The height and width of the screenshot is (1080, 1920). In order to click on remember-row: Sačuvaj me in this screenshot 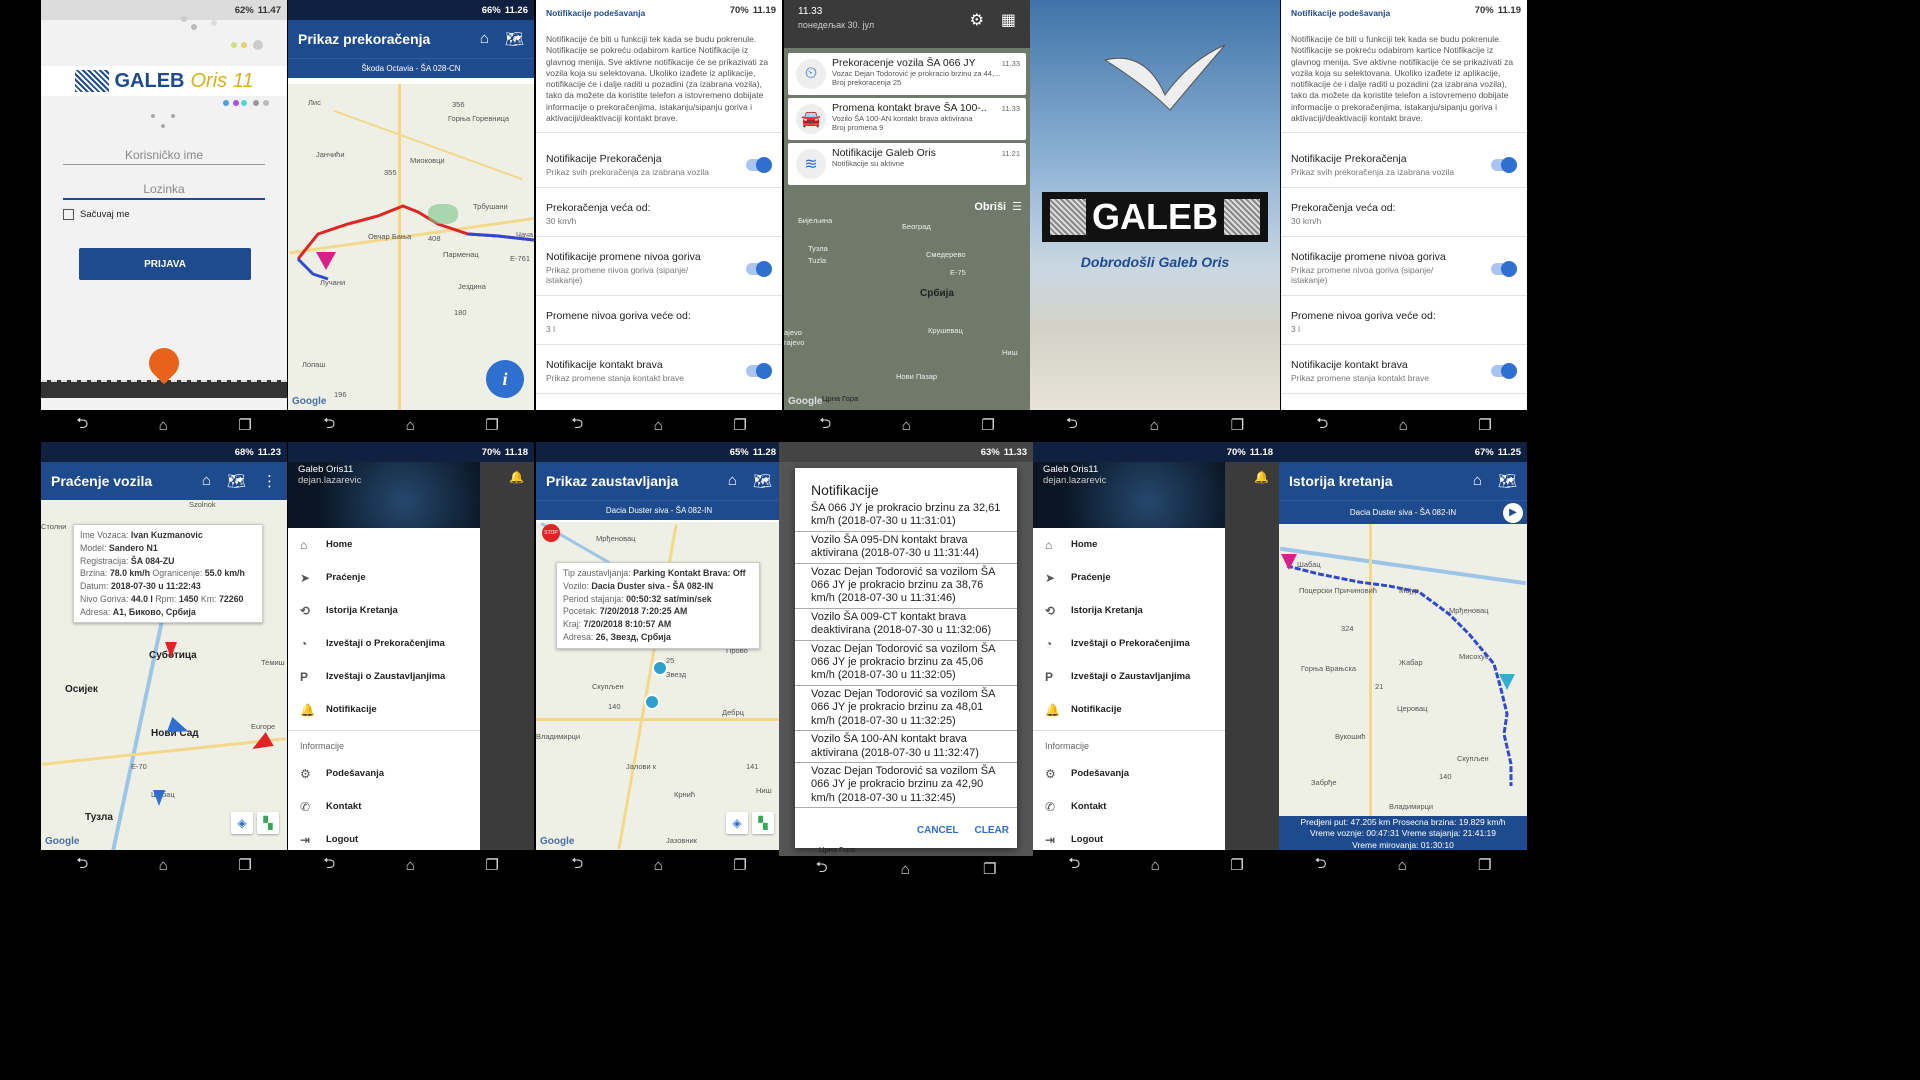, I will do `click(96, 214)`.